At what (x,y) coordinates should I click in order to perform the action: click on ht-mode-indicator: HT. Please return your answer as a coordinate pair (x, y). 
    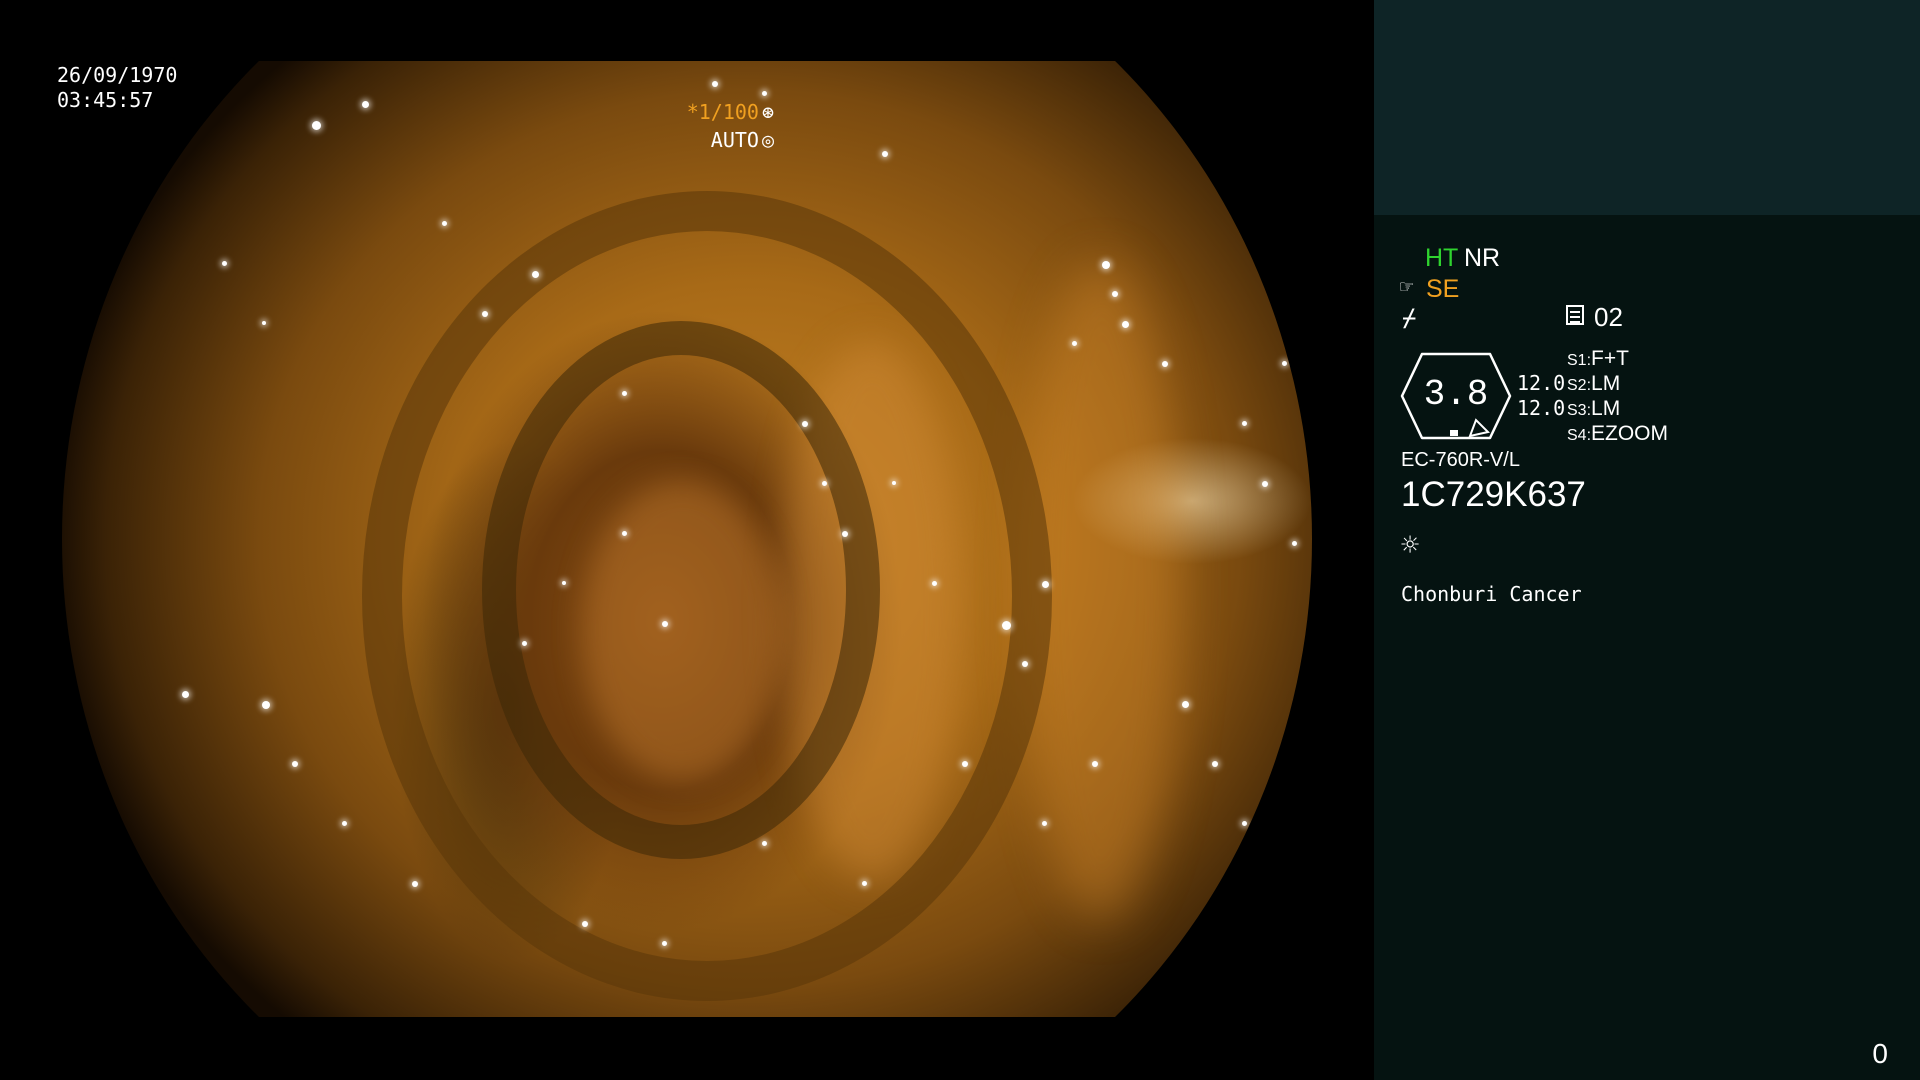
    Looking at the image, I should click on (1442, 258).